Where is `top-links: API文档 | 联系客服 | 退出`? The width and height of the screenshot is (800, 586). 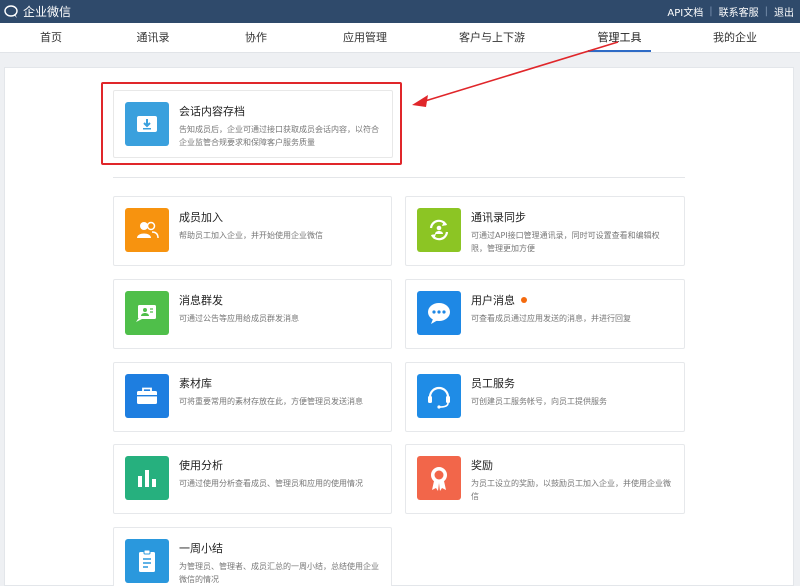 top-links: API文档 | 联系客服 | 退出 is located at coordinates (730, 11).